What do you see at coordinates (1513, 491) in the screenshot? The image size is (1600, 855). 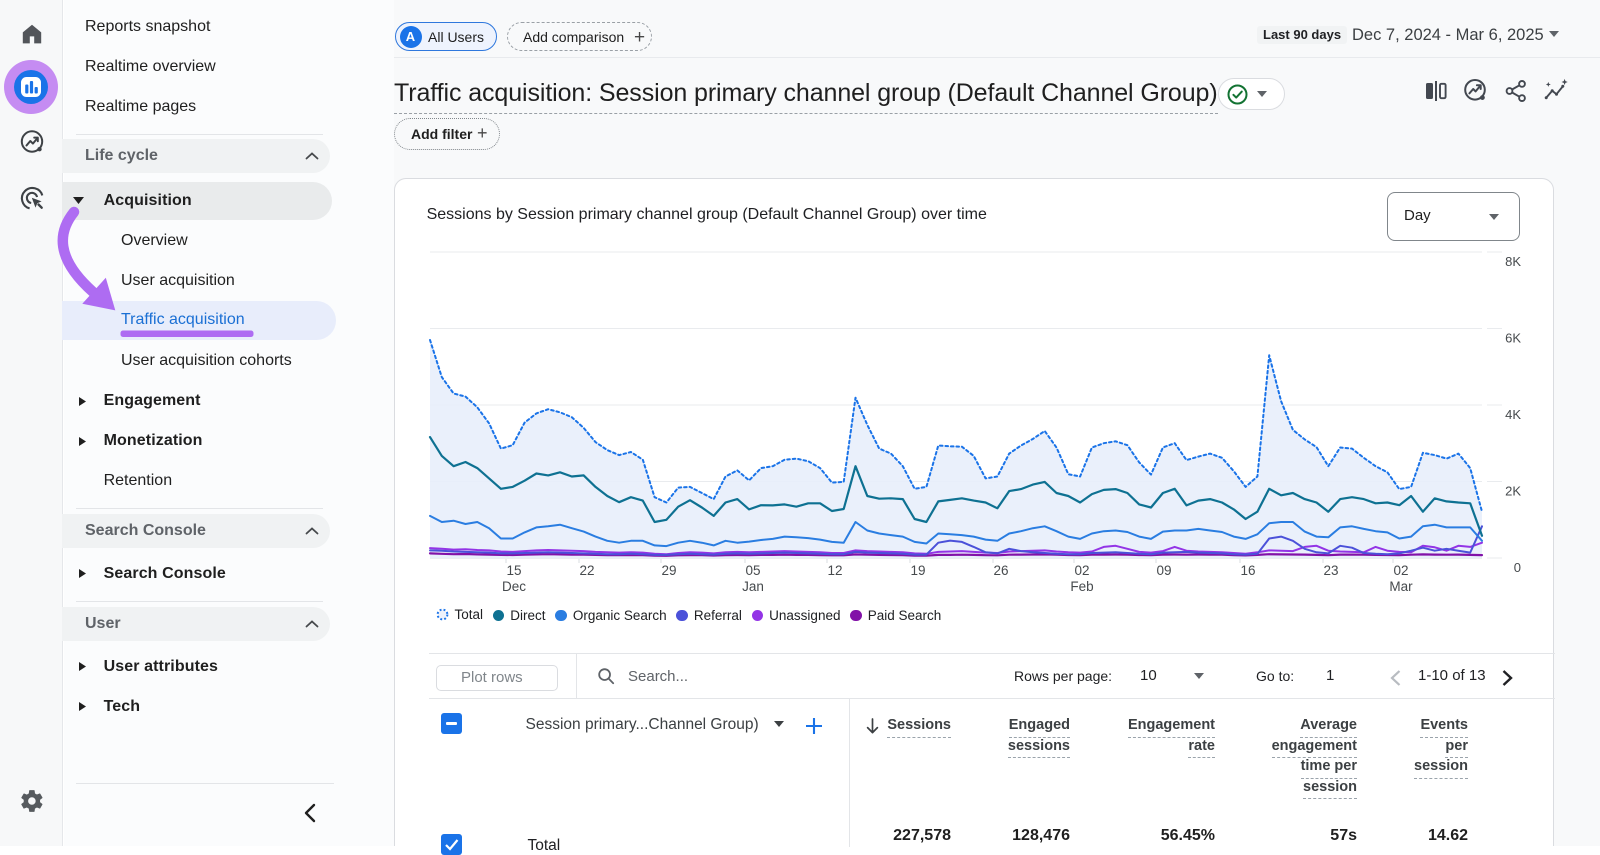 I see `svg-text: 2K` at bounding box center [1513, 491].